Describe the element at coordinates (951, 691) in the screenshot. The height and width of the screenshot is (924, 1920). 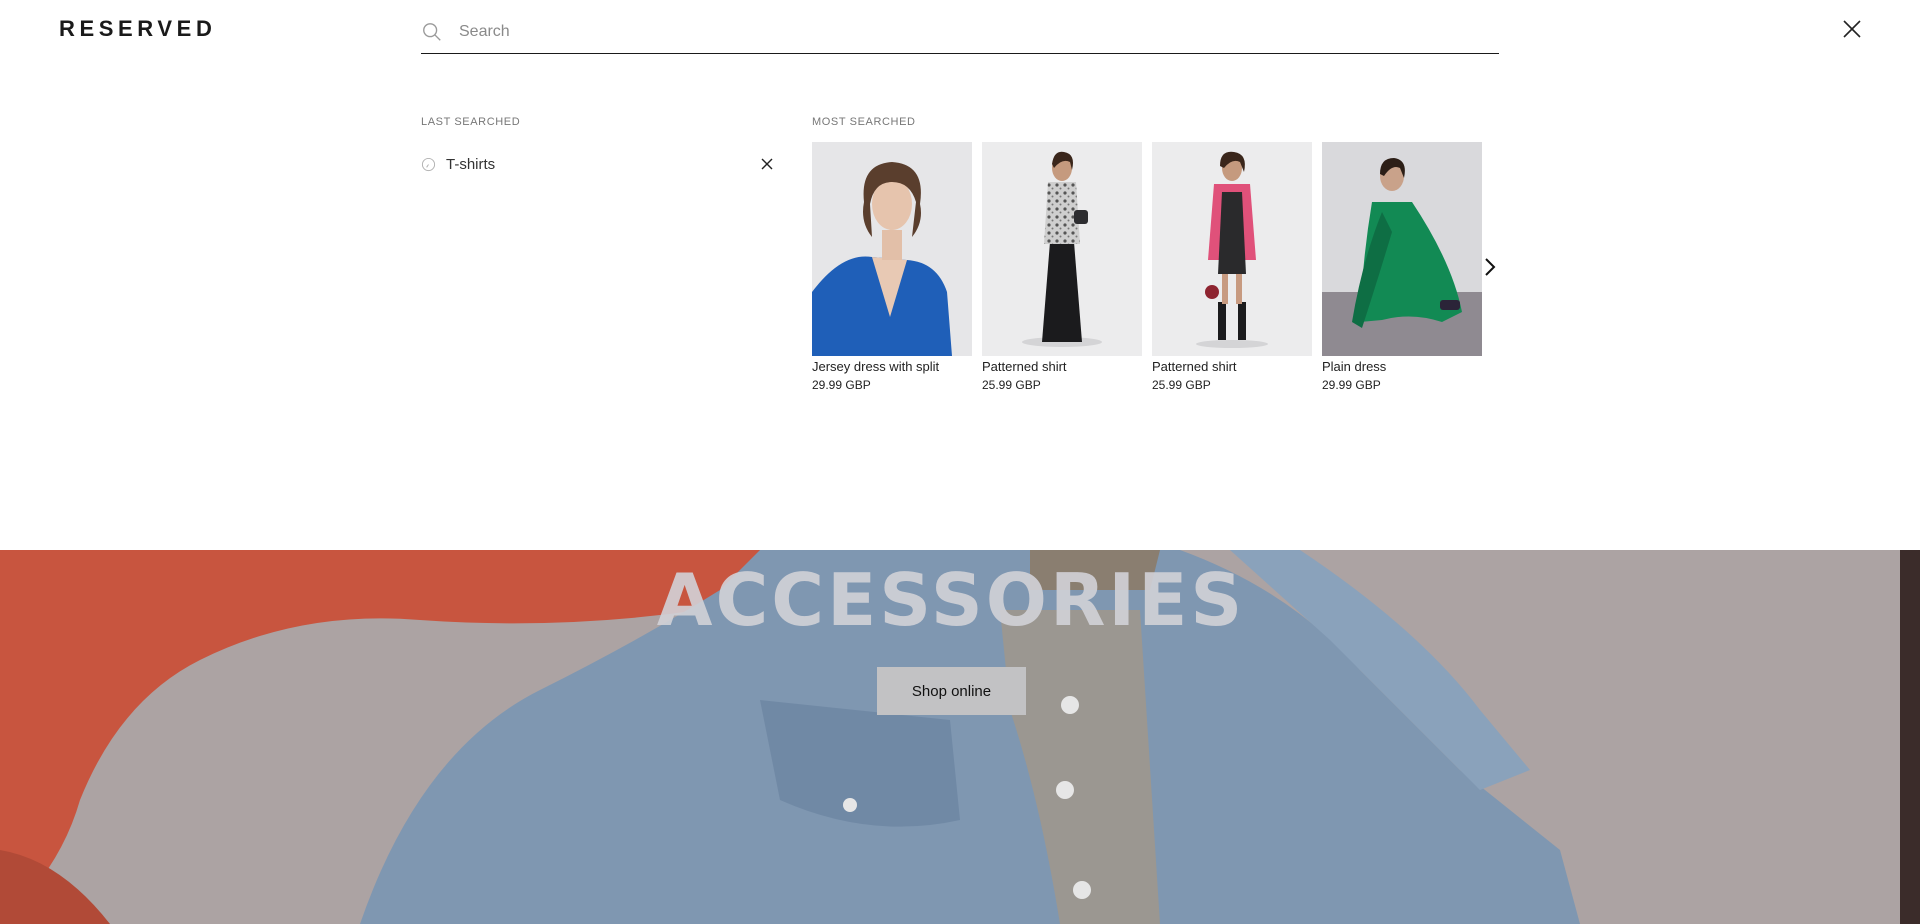
I see `shop-online-button: Shop online` at that location.